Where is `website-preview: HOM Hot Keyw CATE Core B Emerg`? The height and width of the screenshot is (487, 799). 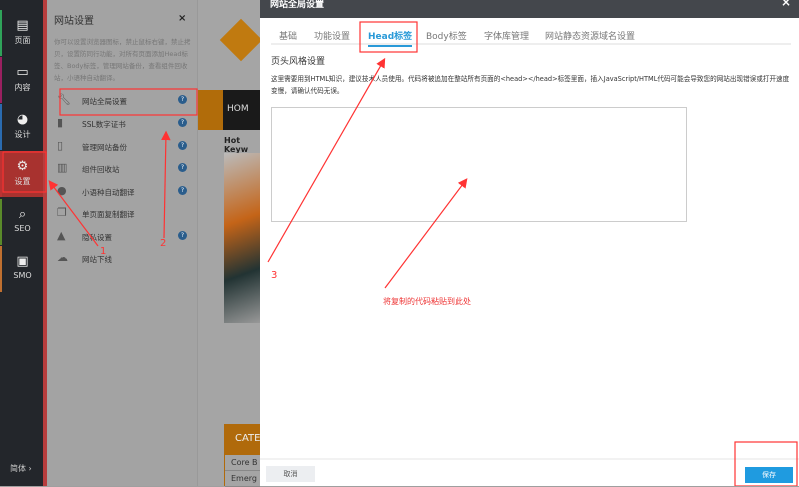 website-preview: HOM Hot Keyw CATE Core B Emerg is located at coordinates (230, 243).